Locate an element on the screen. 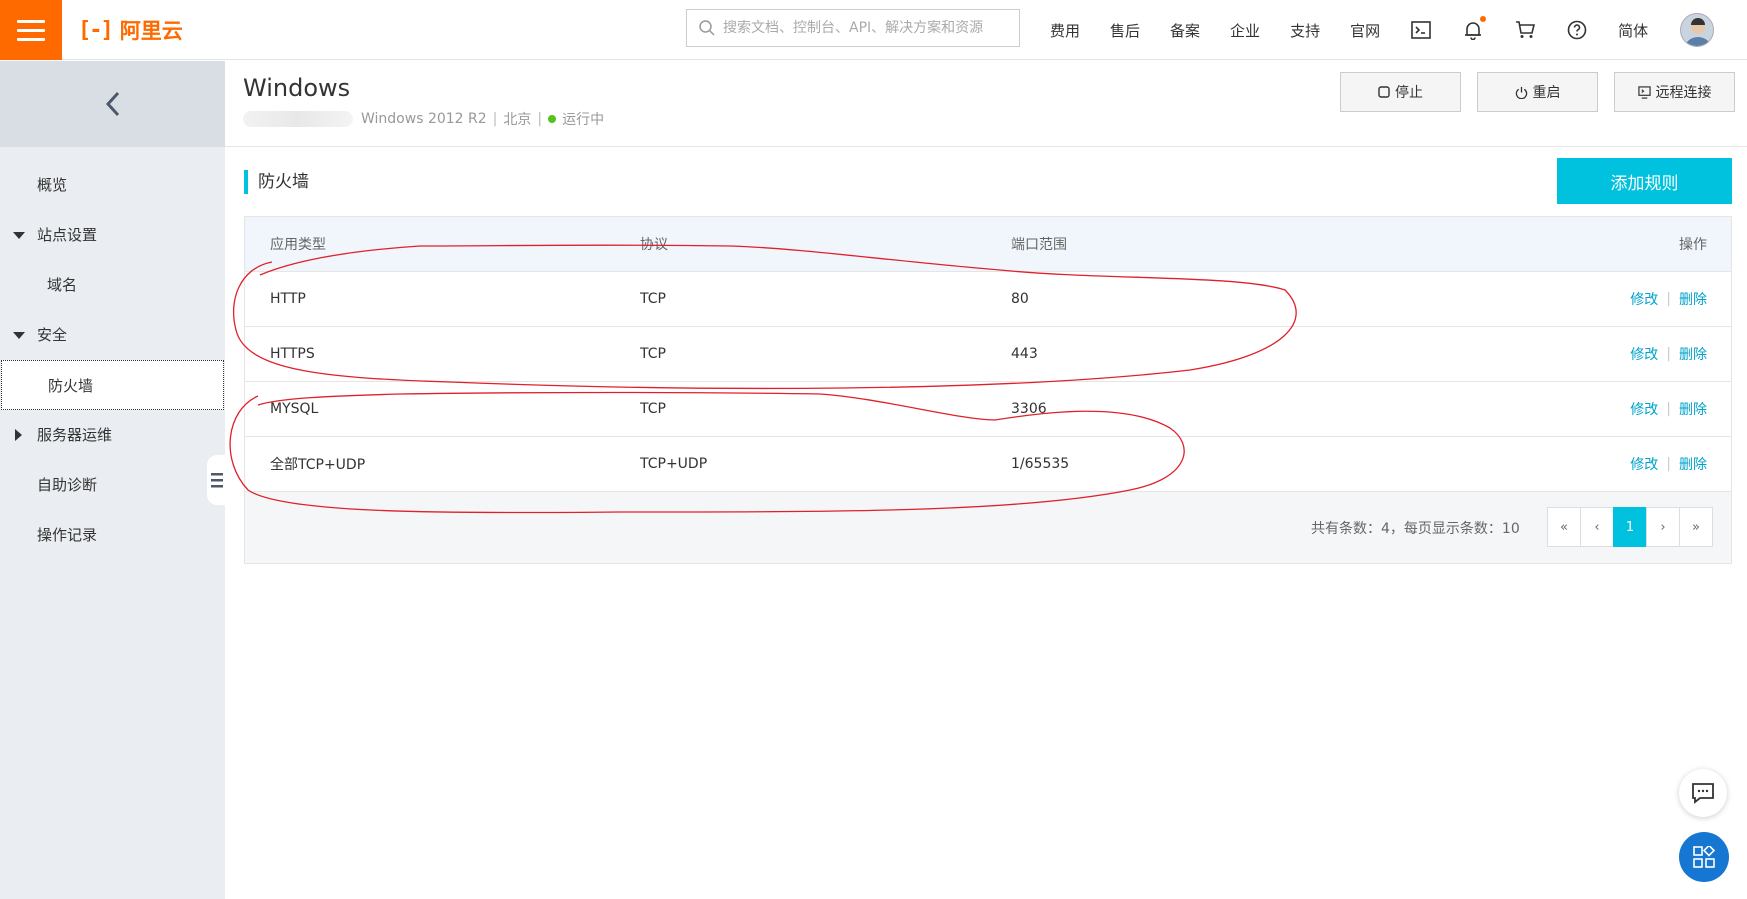 This screenshot has width=1747, height=899. sidebar-item-label: 安全 is located at coordinates (52, 335).